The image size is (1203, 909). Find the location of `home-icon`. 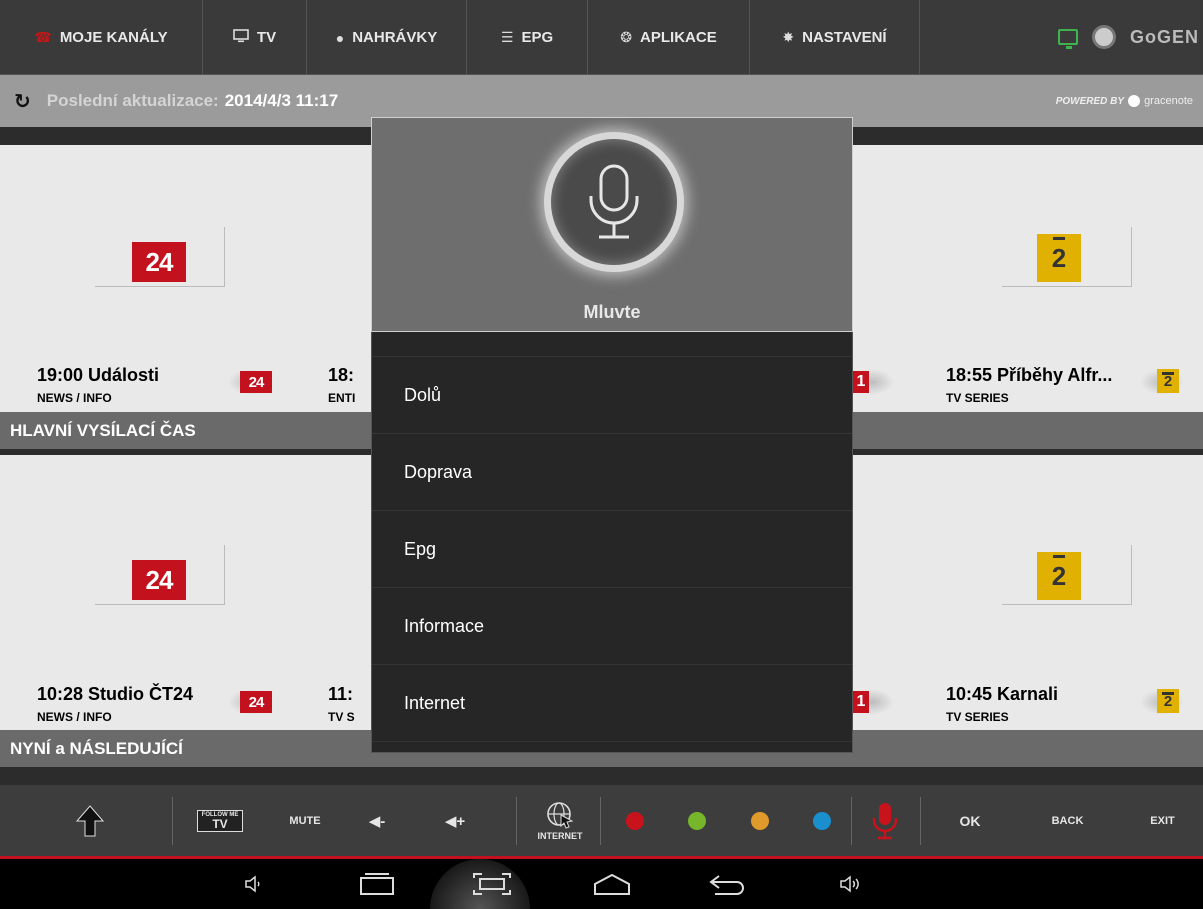

home-icon is located at coordinates (612, 884).